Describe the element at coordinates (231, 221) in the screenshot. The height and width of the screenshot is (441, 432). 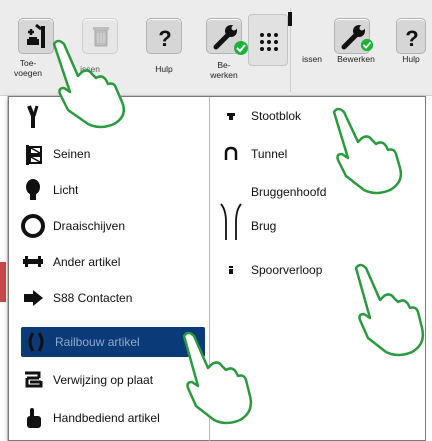
I see `bridge-icon` at that location.